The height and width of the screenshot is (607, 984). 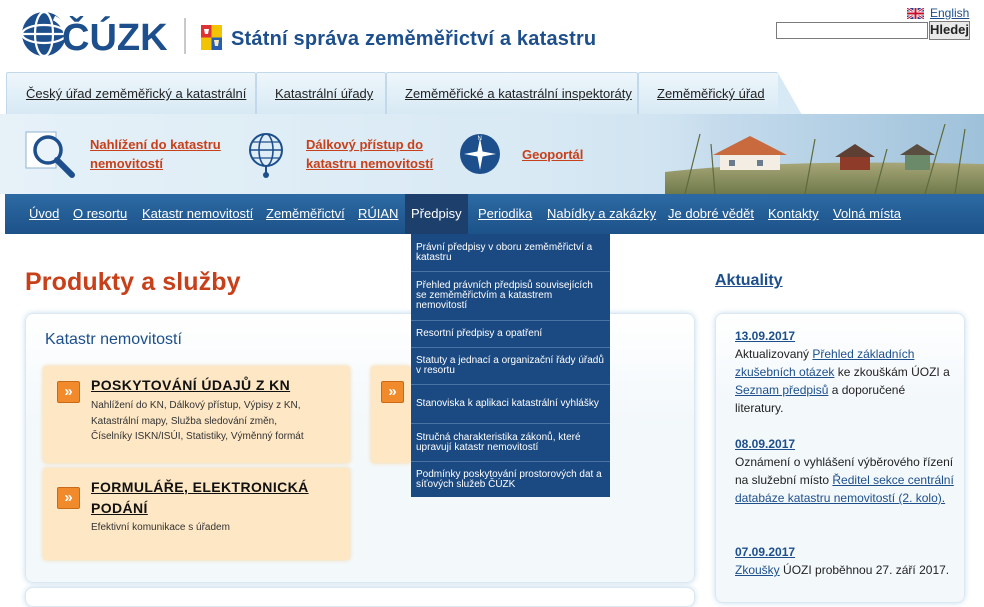 What do you see at coordinates (480, 139) in the screenshot?
I see `svg-text: N` at bounding box center [480, 139].